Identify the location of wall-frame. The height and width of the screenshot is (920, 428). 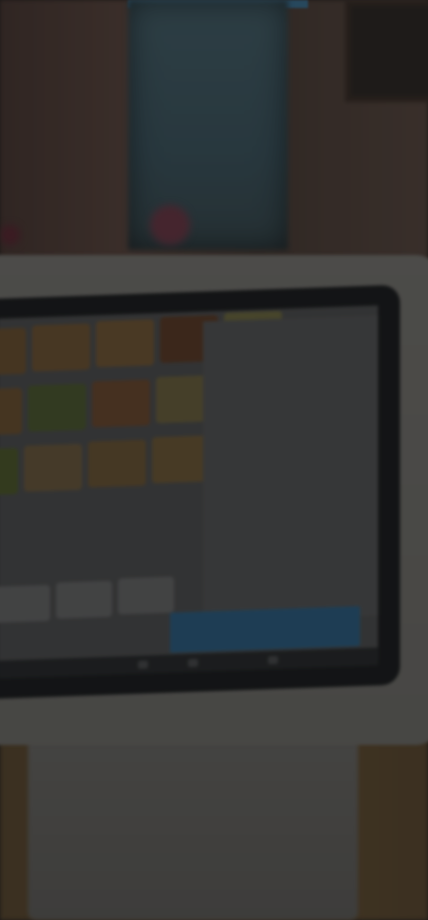
(386, 51).